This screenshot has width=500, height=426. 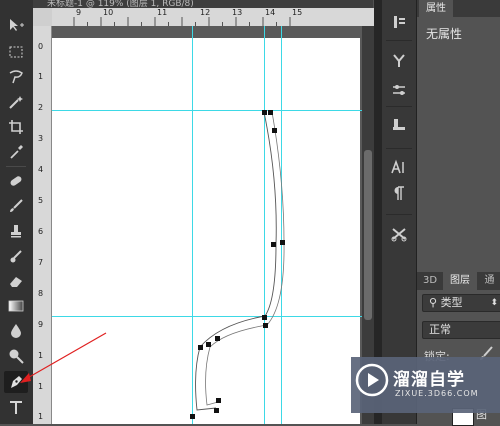 What do you see at coordinates (429, 380) in the screenshot?
I see `watermark-brand: 溜溜自学` at bounding box center [429, 380].